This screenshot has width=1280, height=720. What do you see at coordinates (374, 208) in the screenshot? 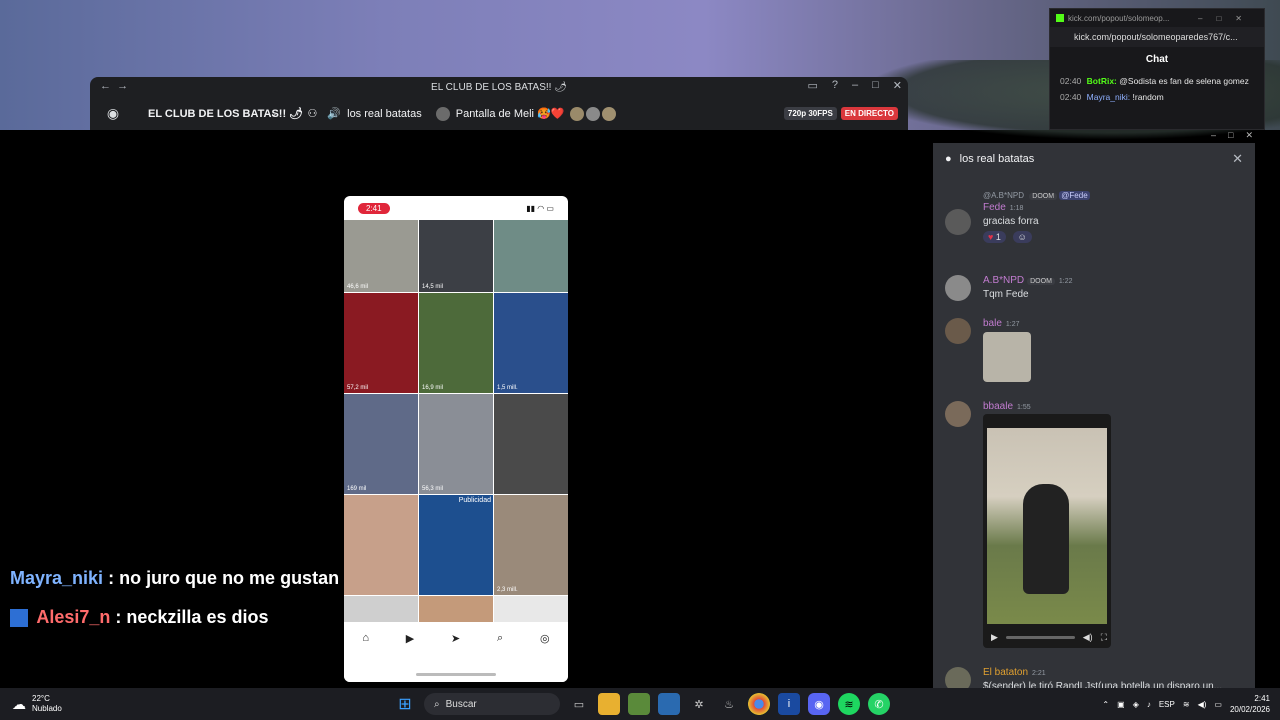
I see `phone-clock: 2:41` at bounding box center [374, 208].